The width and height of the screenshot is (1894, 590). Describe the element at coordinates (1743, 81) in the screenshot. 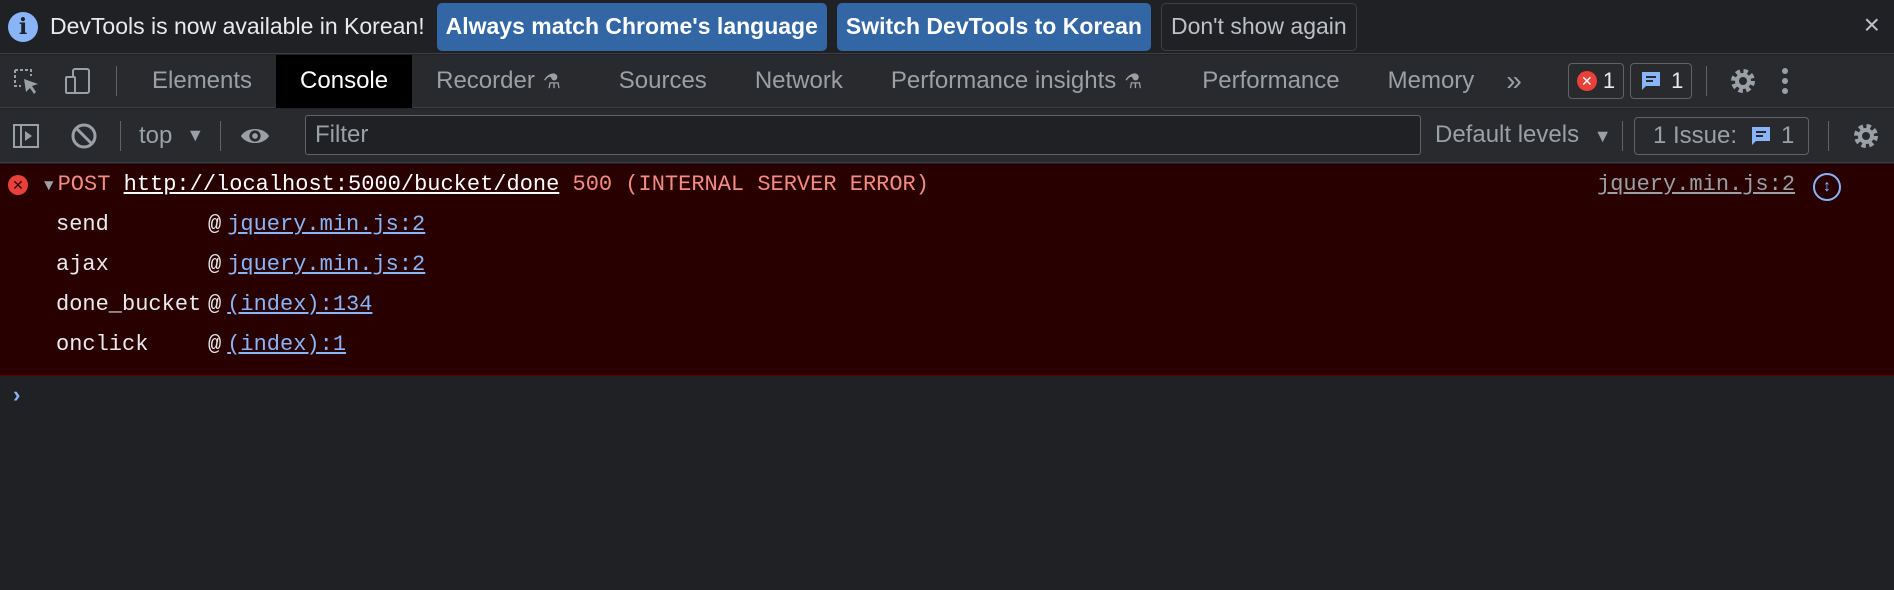

I see `settings-gear-icon` at that location.